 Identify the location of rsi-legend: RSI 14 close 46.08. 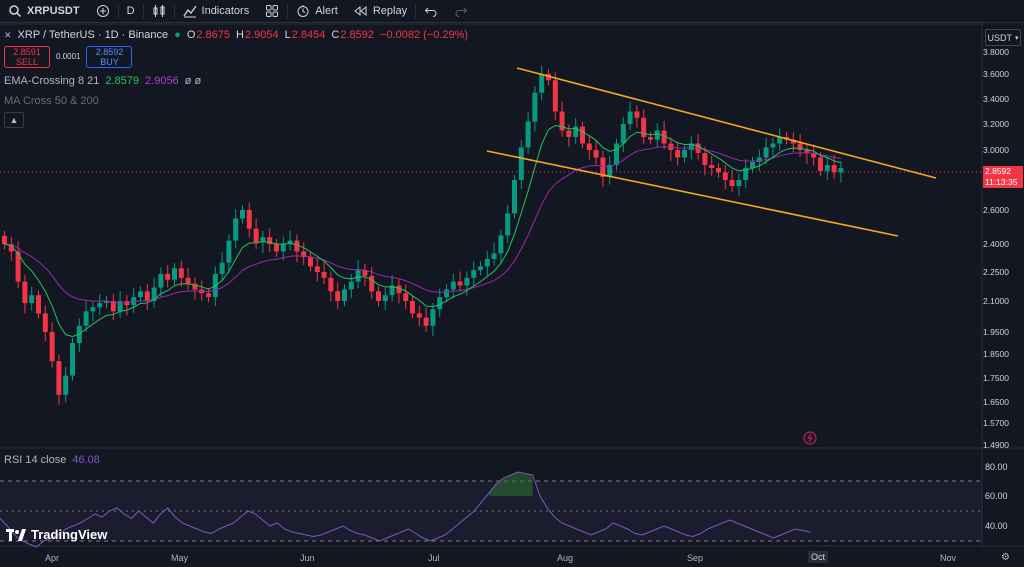
(52, 460).